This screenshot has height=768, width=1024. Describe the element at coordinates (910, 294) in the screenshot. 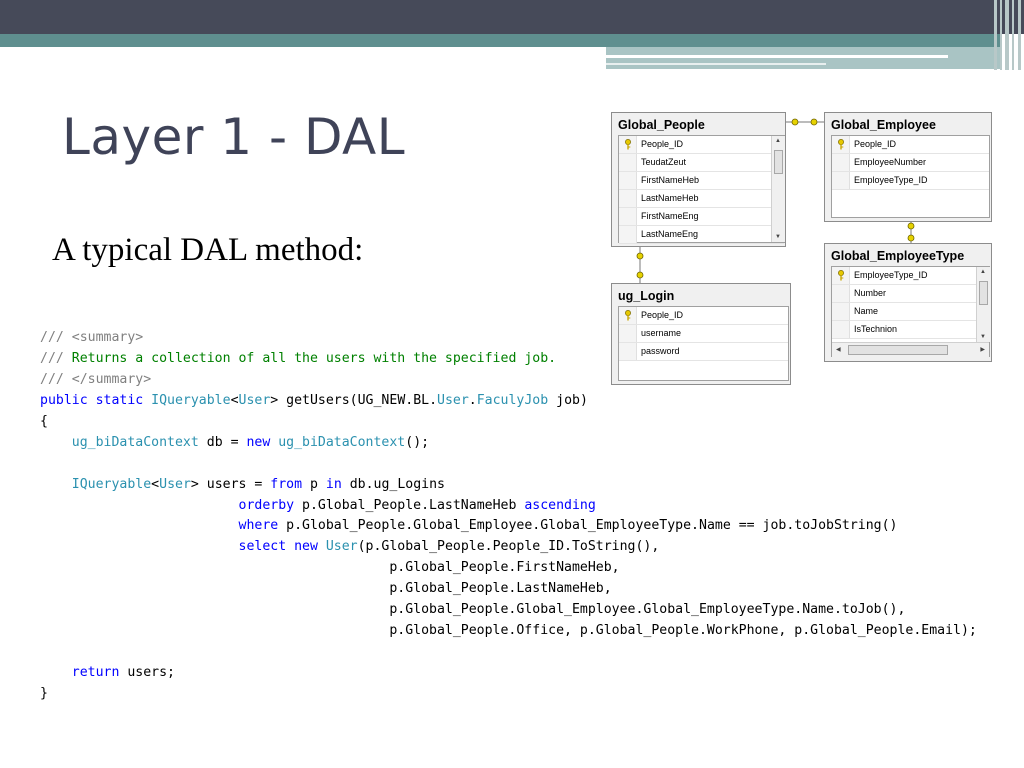

I see `table-column-row: Number` at that location.